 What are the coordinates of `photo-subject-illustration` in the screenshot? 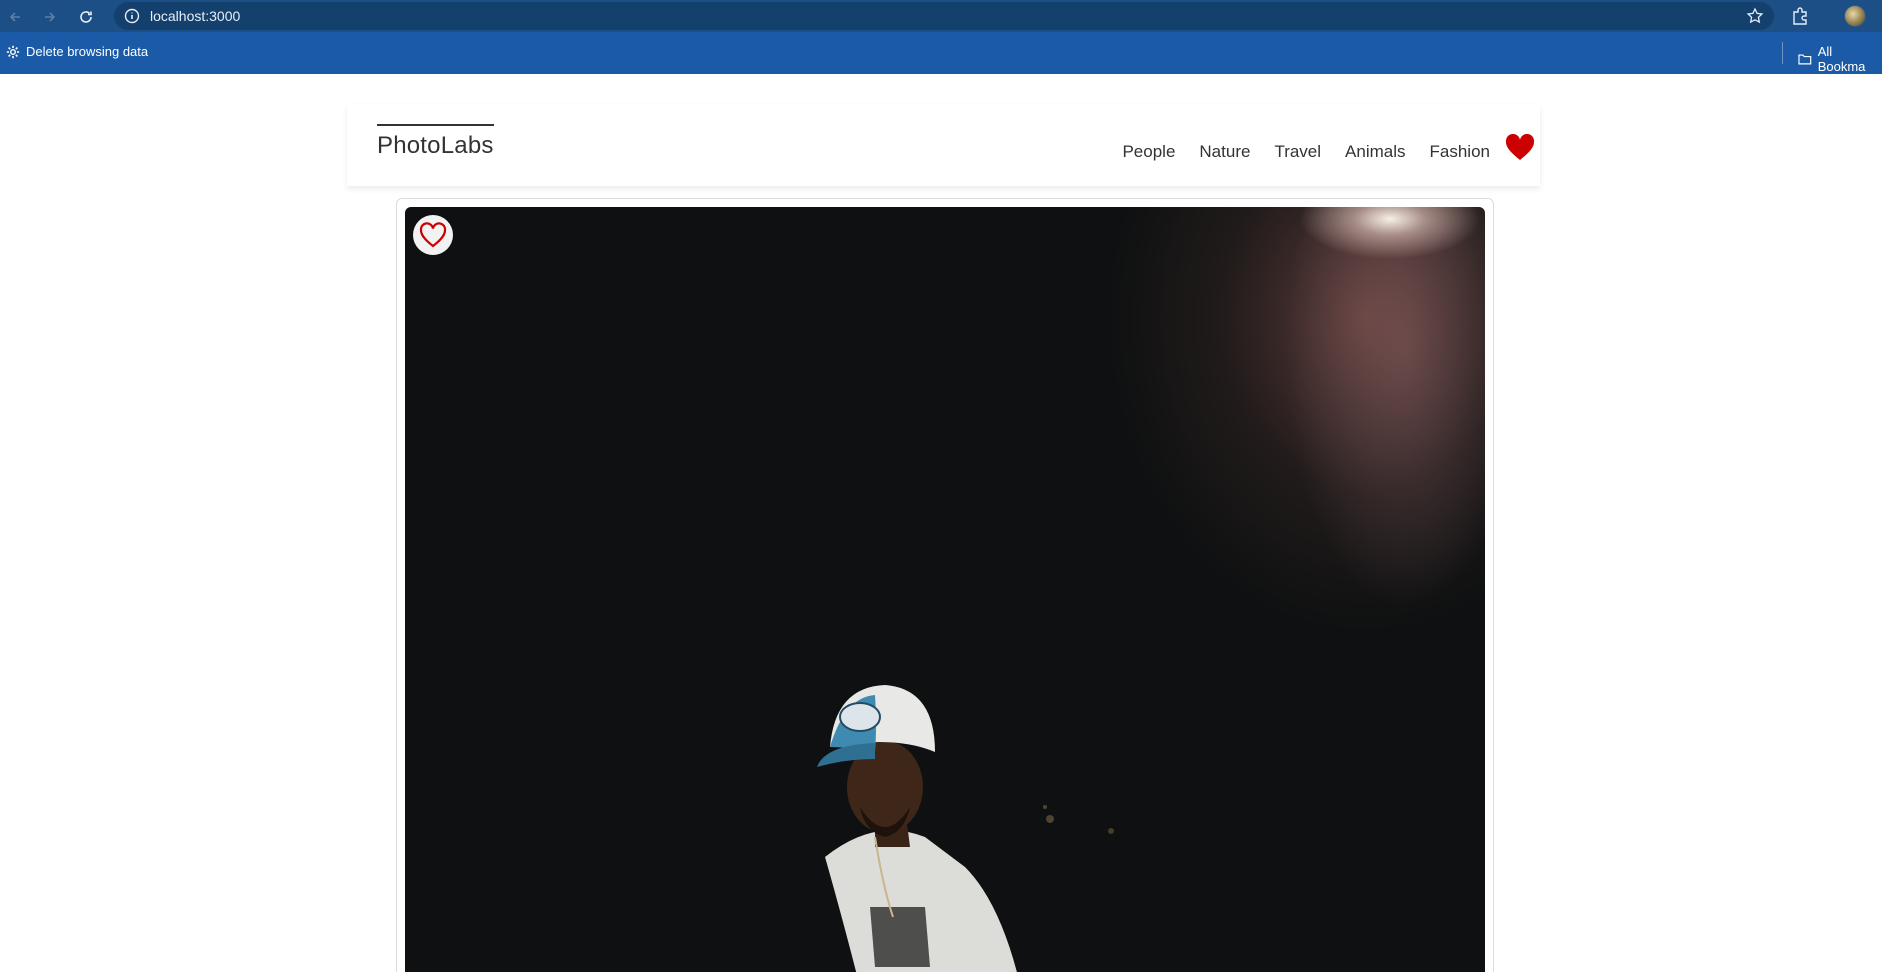 It's located at (965, 828).